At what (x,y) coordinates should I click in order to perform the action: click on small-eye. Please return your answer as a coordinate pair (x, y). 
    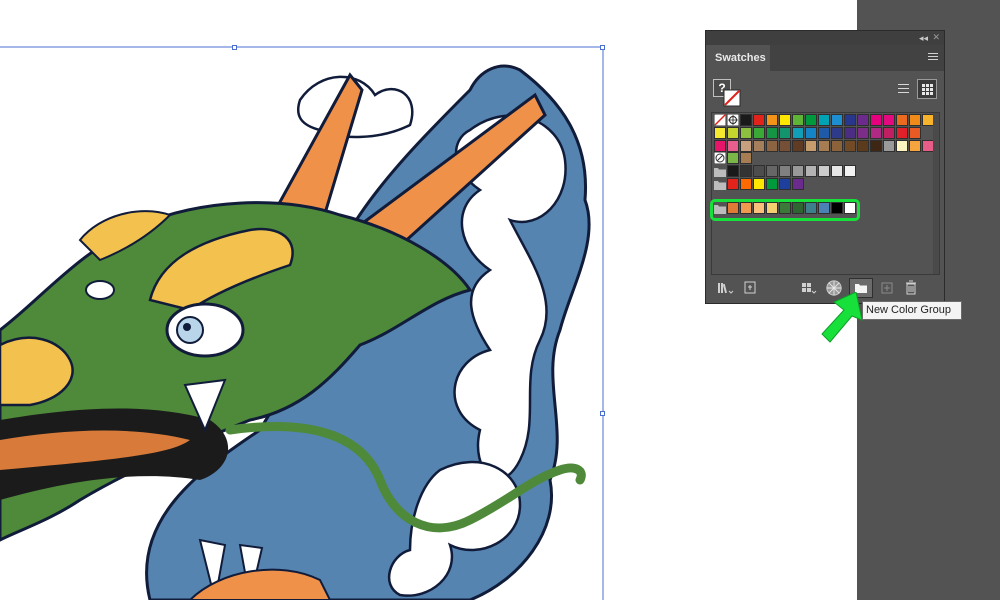
    Looking at the image, I should click on (100, 290).